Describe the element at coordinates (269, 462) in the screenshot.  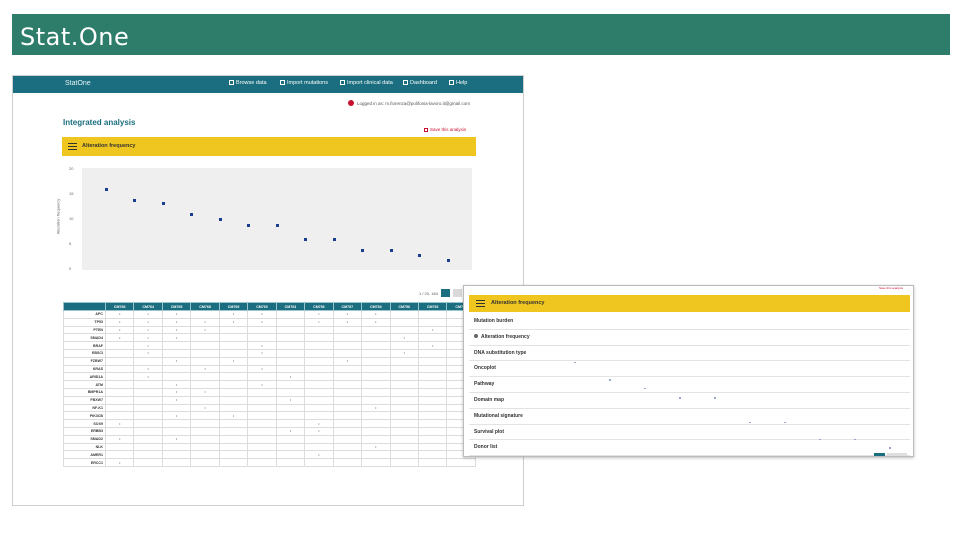
I see `table-row: ERCC1 •` at that location.